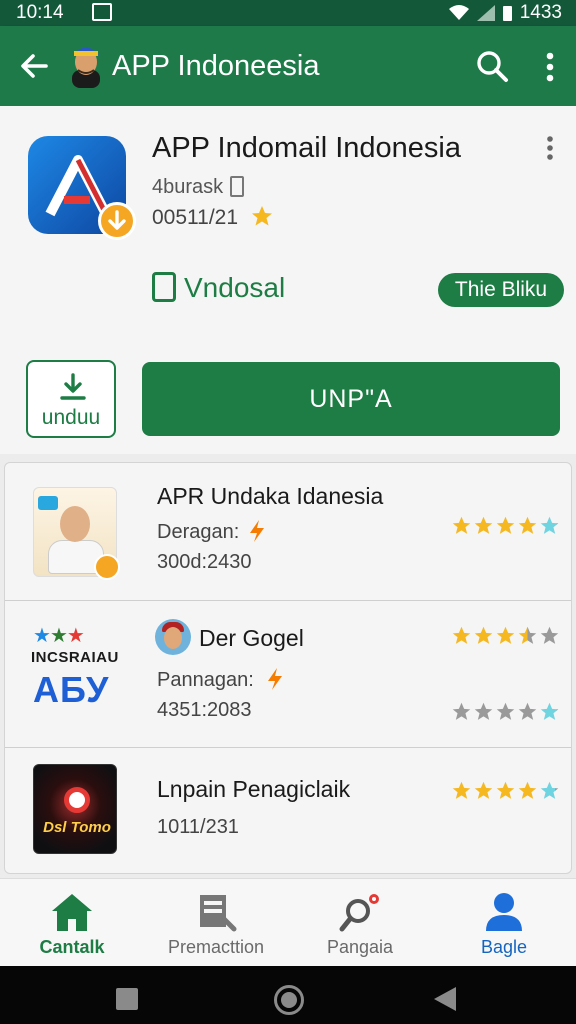 The width and height of the screenshot is (576, 1024). What do you see at coordinates (251, 638) in the screenshot?
I see `list-item-title: Der Gogel` at bounding box center [251, 638].